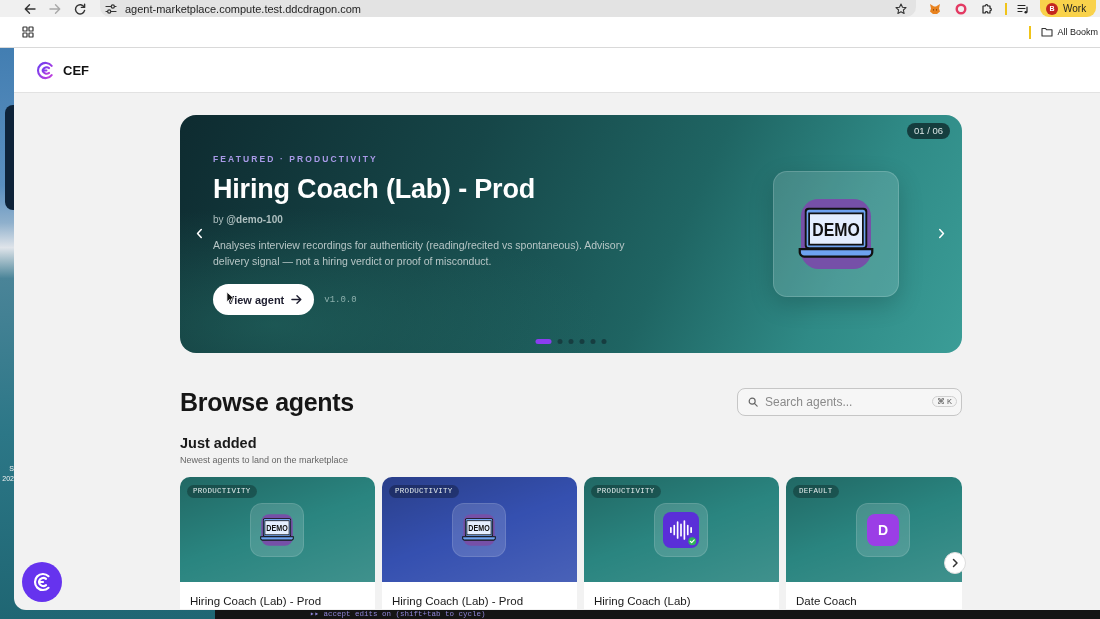 The height and width of the screenshot is (619, 1100). Describe the element at coordinates (297, 299) in the screenshot. I see `arrow-right-icon` at that location.